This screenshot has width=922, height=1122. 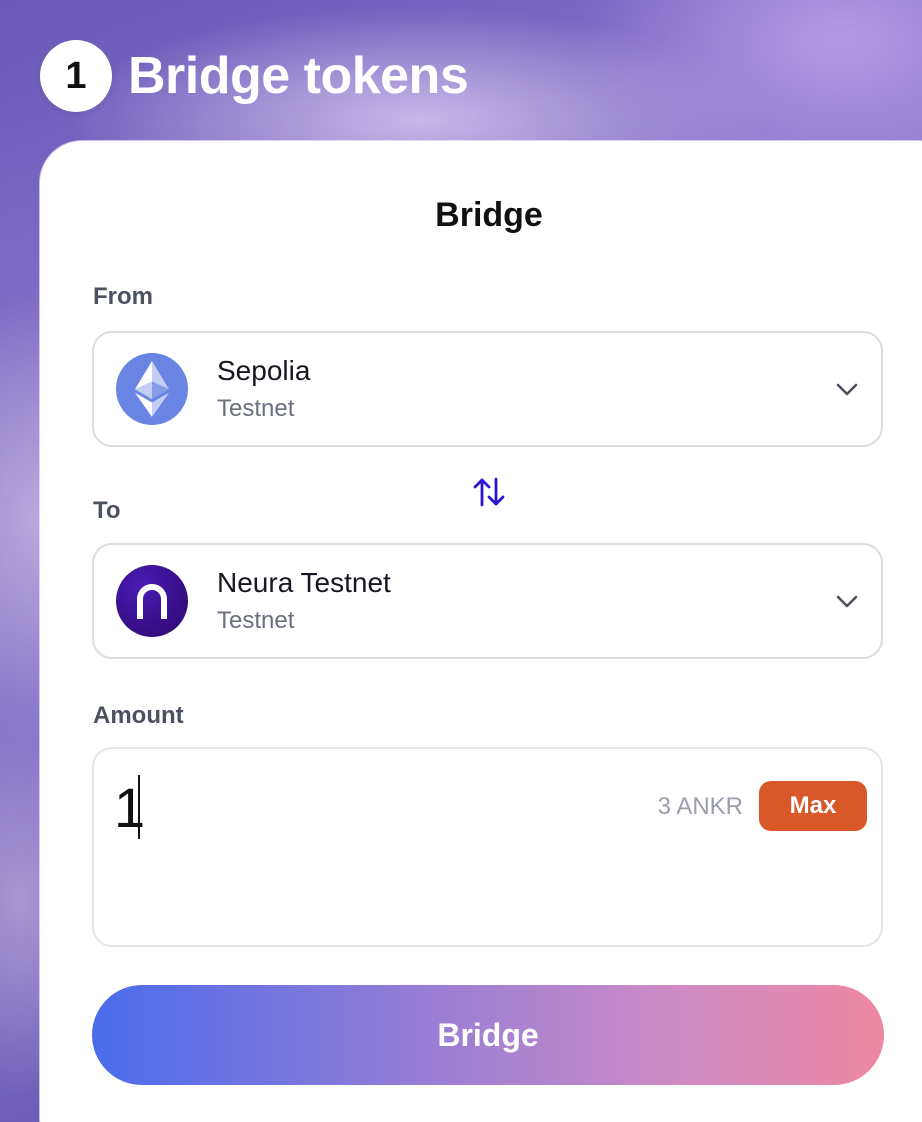 I want to click on from-chain-select: Sepolia Testnet, so click(x=487, y=389).